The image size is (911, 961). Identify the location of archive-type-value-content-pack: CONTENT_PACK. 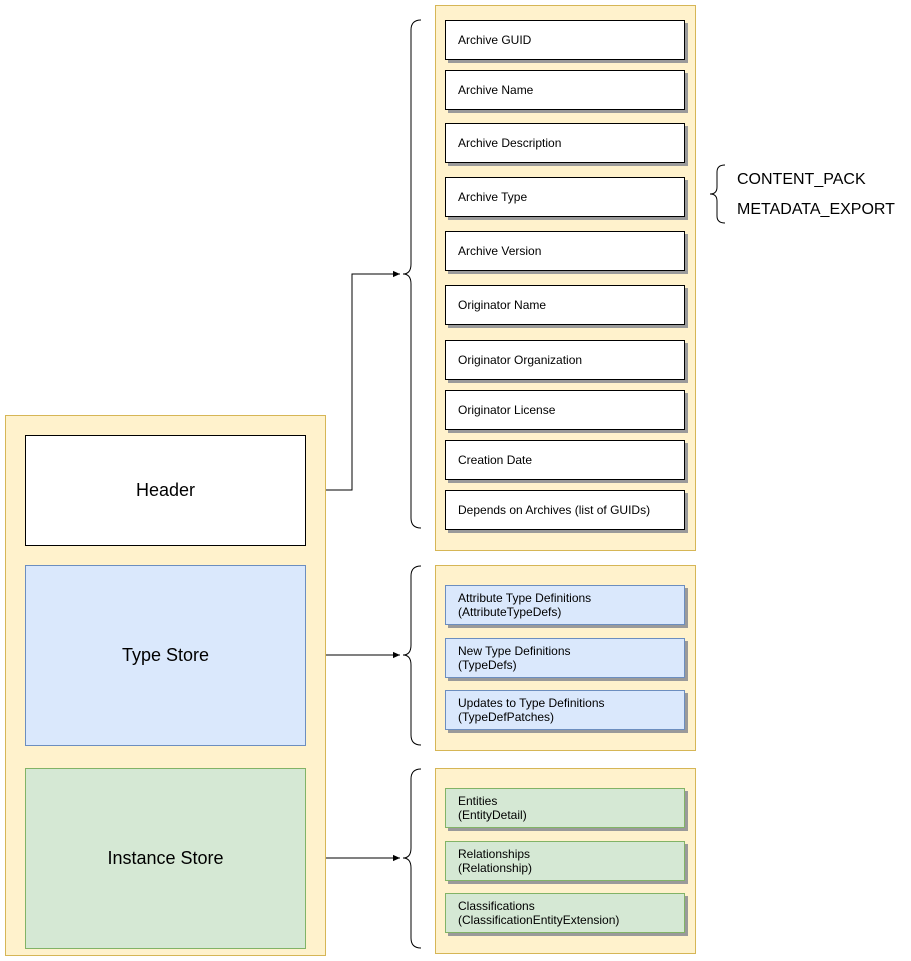
(801, 179).